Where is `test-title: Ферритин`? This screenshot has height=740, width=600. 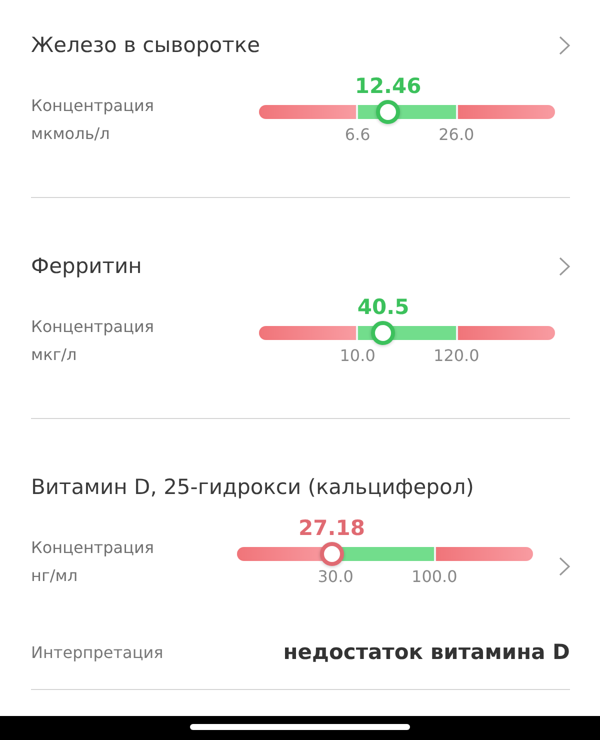
test-title: Ферритин is located at coordinates (86, 266).